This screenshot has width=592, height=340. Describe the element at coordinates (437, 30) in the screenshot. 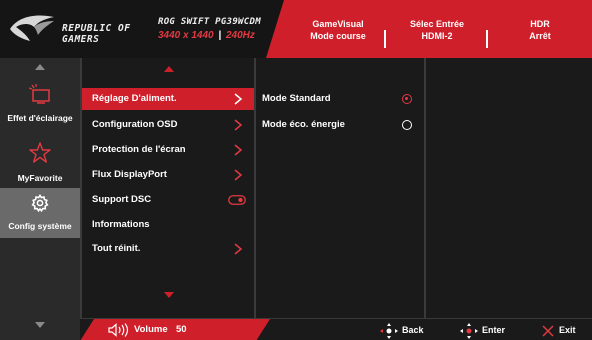

I see `status-input-select: Sélec Entrée HDMI-2` at that location.